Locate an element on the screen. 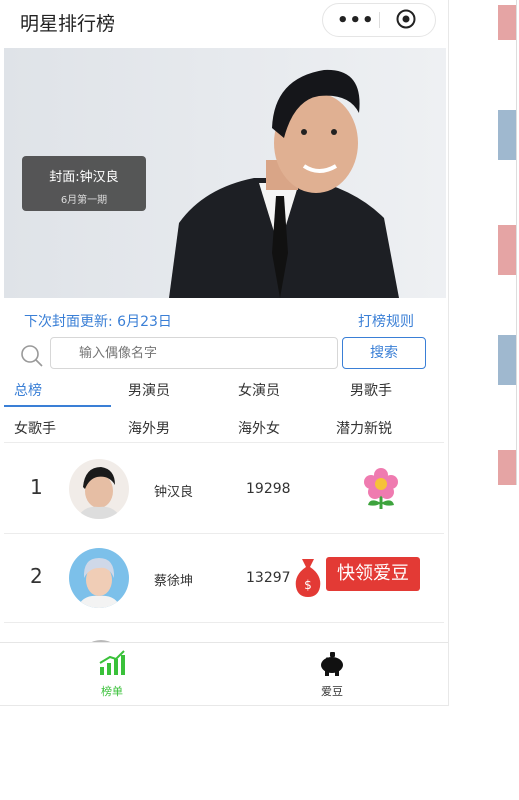 The height and width of the screenshot is (800, 519). page-title: 明星排行榜 is located at coordinates (68, 24).